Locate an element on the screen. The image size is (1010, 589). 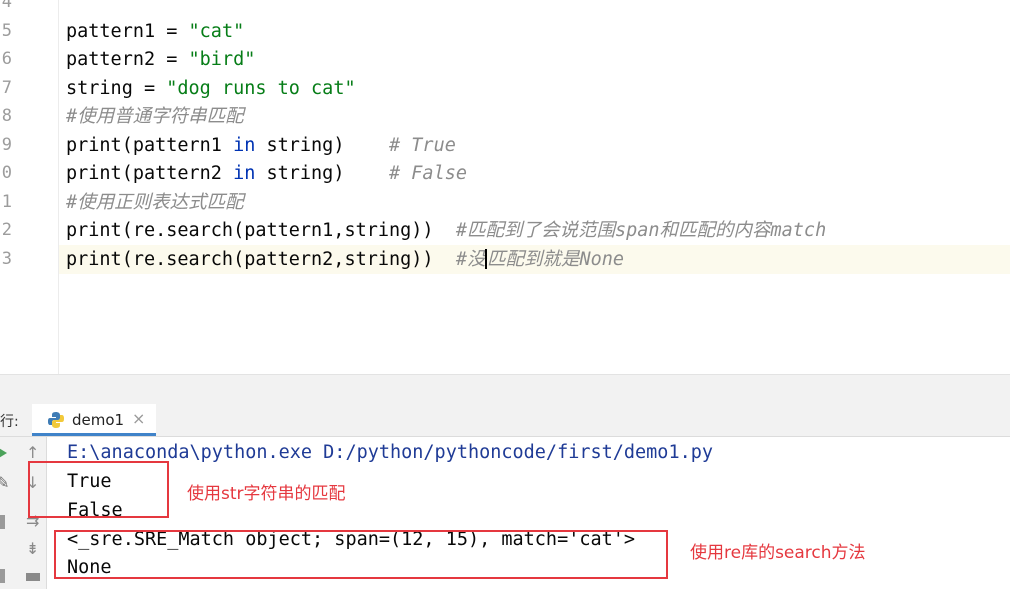
code-line: print(pattern1 in string) # True is located at coordinates (261, 145).